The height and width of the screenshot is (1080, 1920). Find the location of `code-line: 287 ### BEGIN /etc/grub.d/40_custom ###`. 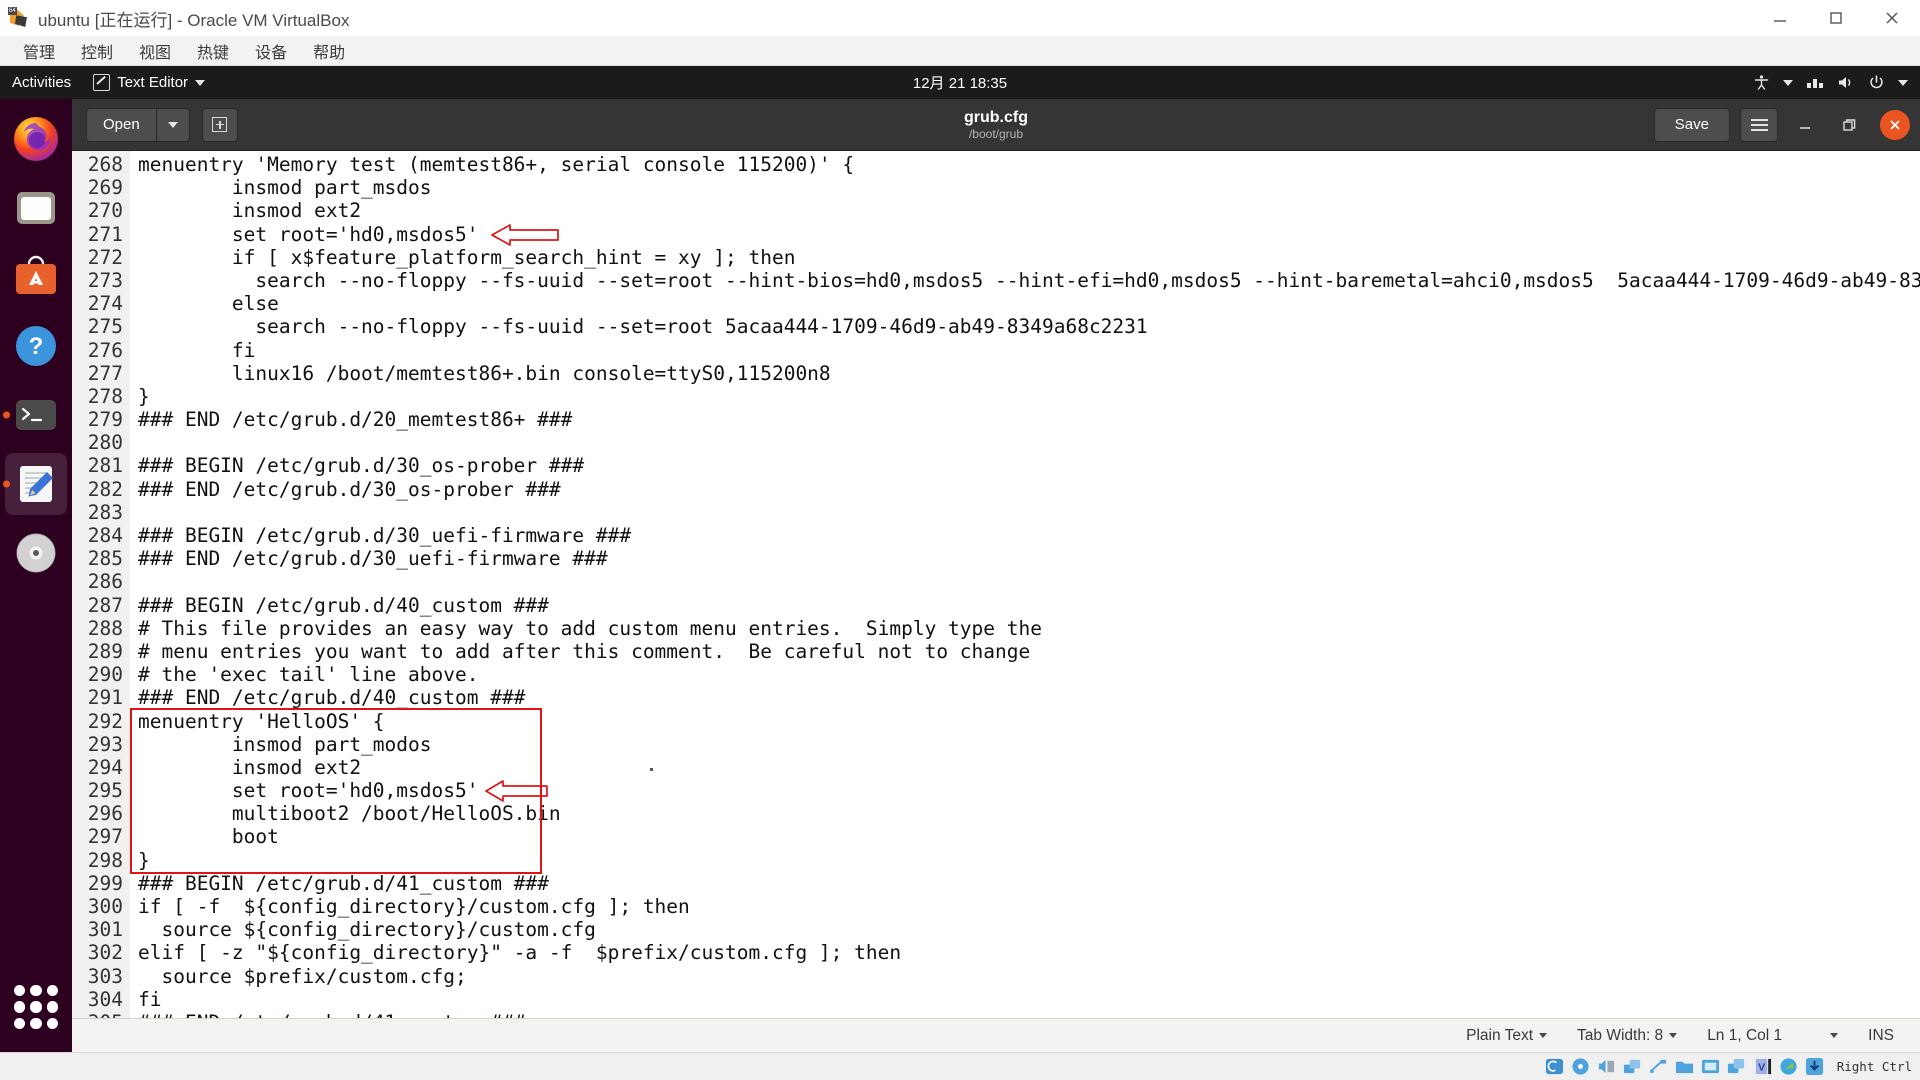

code-line: 287 ### BEGIN /etc/grub.d/40_custom ### is located at coordinates (996, 605).